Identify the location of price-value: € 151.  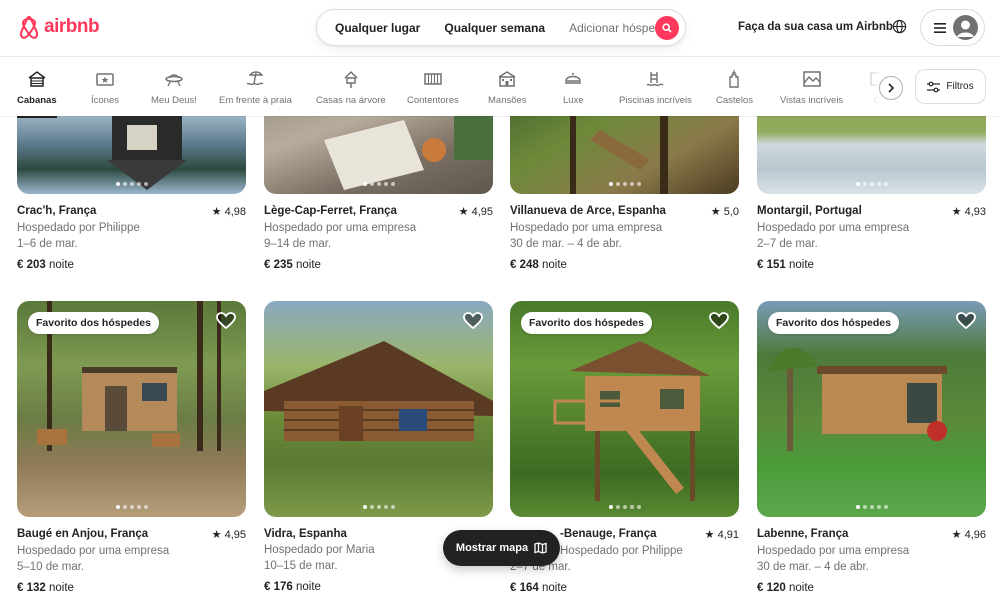
(771, 265).